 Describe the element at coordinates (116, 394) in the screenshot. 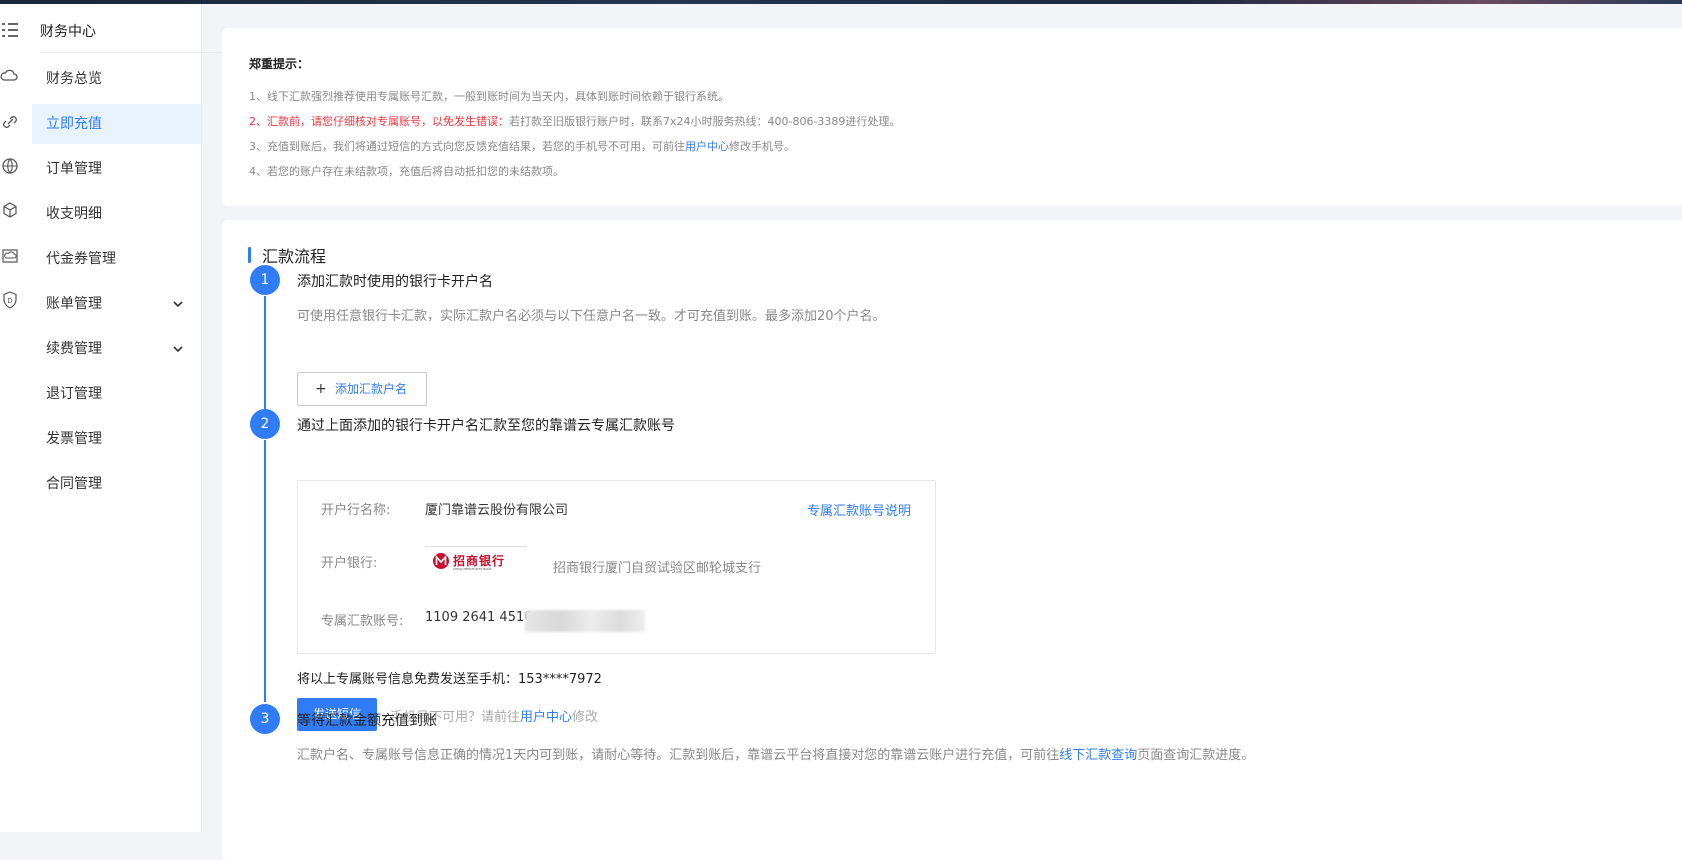

I see `sidebar-item-unsubscribe: 退订管理` at that location.